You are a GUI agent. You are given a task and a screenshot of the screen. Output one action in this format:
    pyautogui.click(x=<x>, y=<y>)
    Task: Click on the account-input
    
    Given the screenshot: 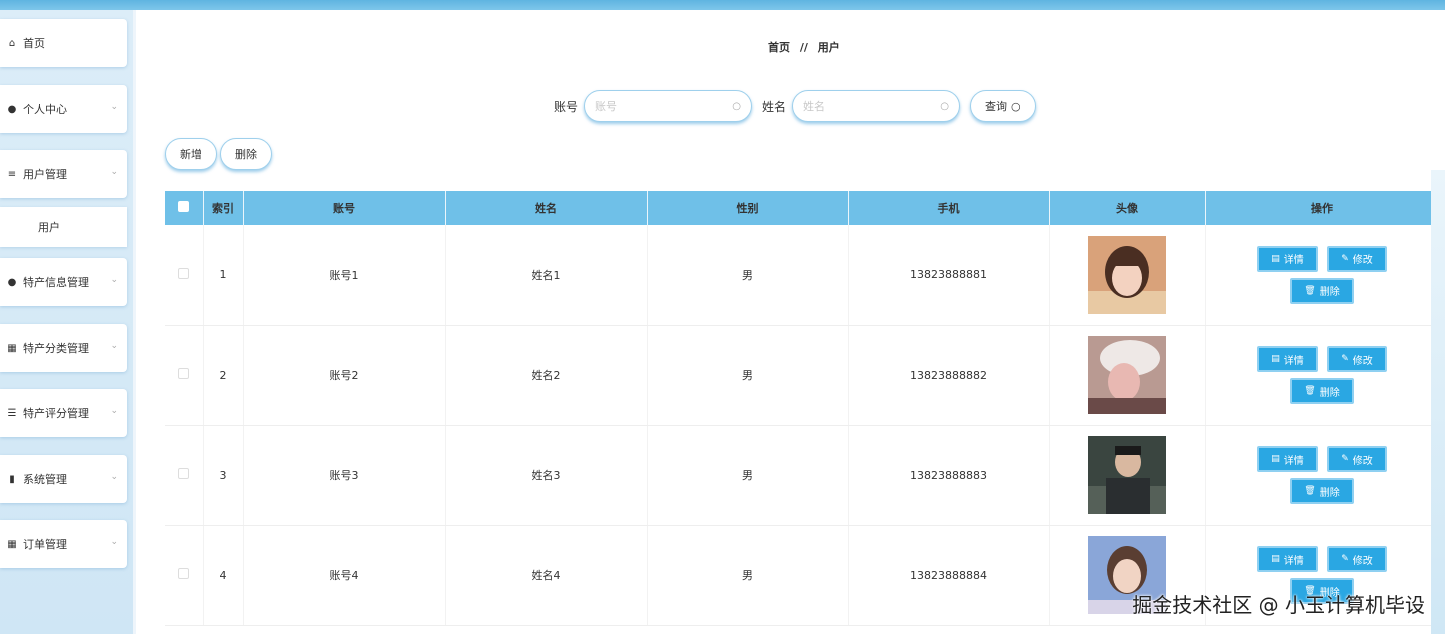 What is the action you would take?
    pyautogui.click(x=660, y=106)
    